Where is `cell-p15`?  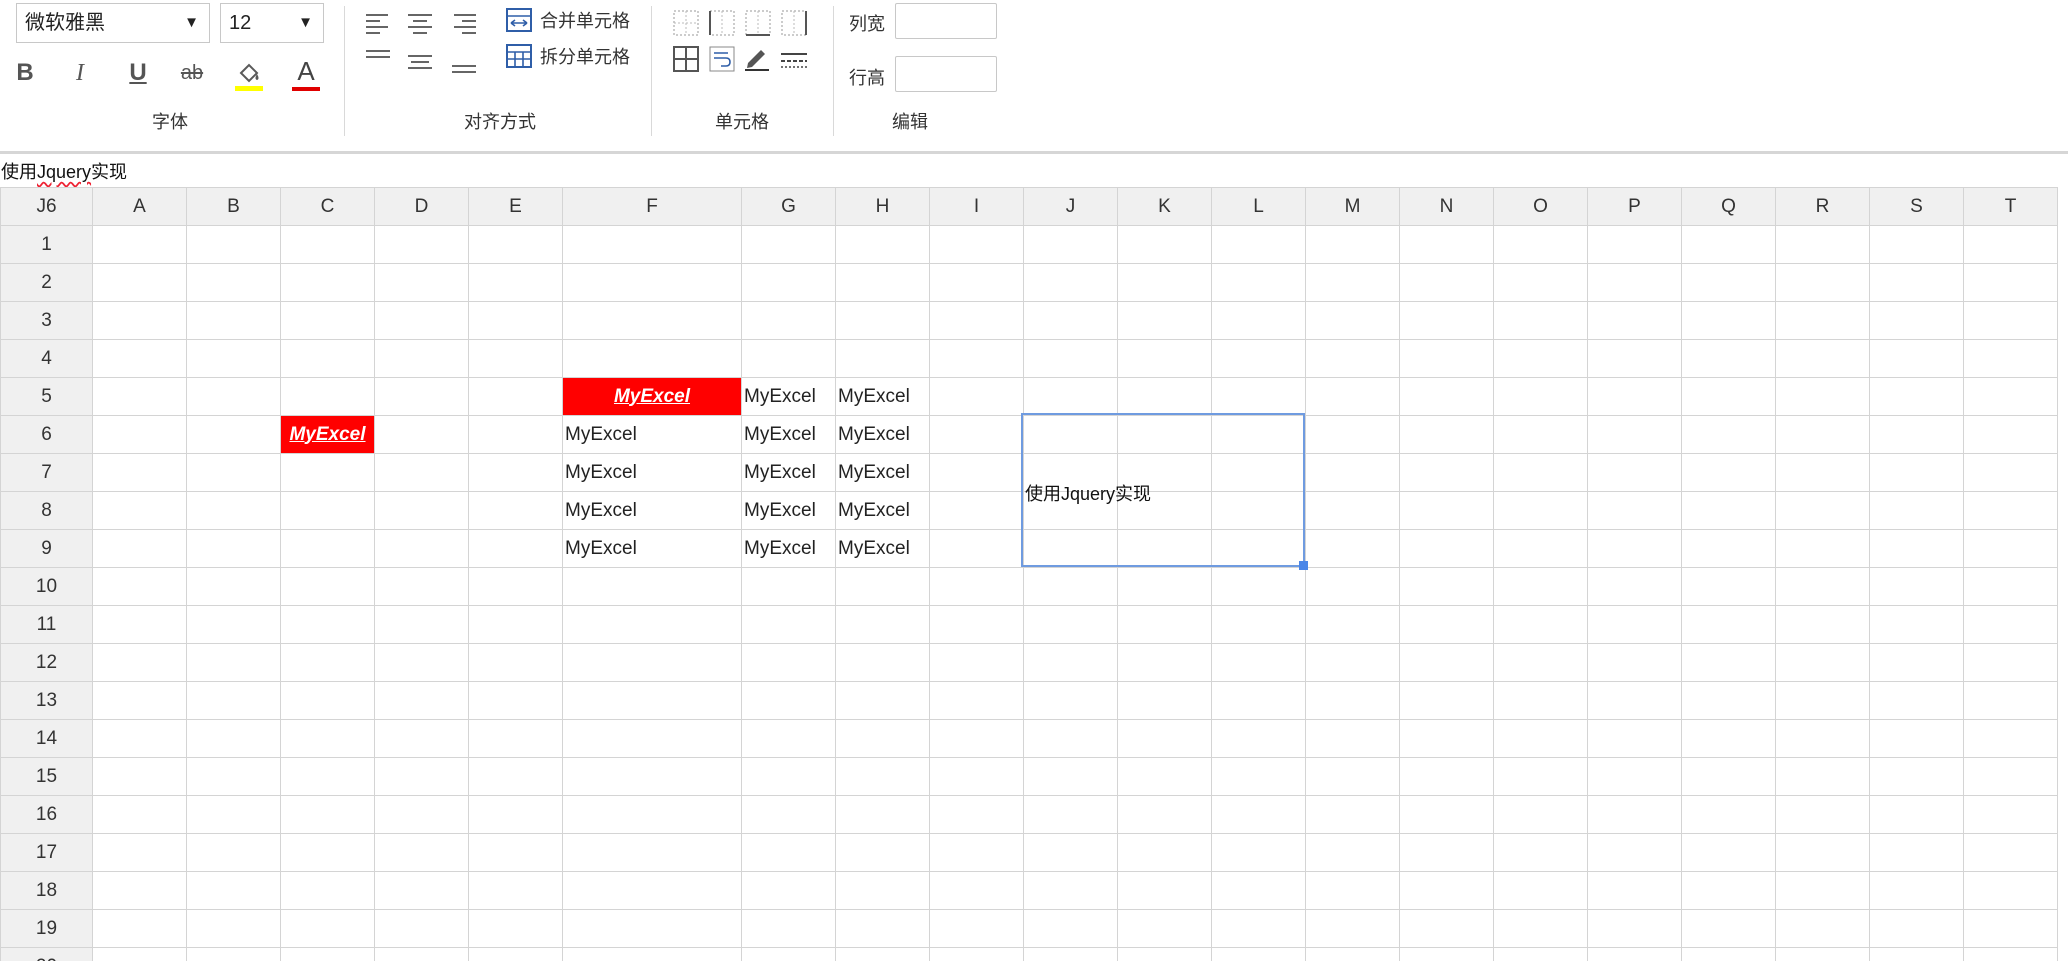 cell-p15 is located at coordinates (1634, 776).